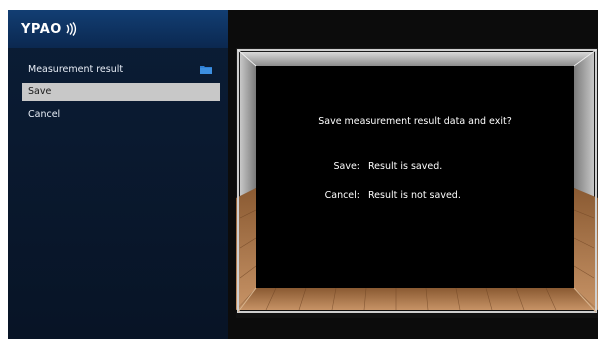  What do you see at coordinates (415, 121) in the screenshot?
I see `dialog-message: Save measurement result data and exit?` at bounding box center [415, 121].